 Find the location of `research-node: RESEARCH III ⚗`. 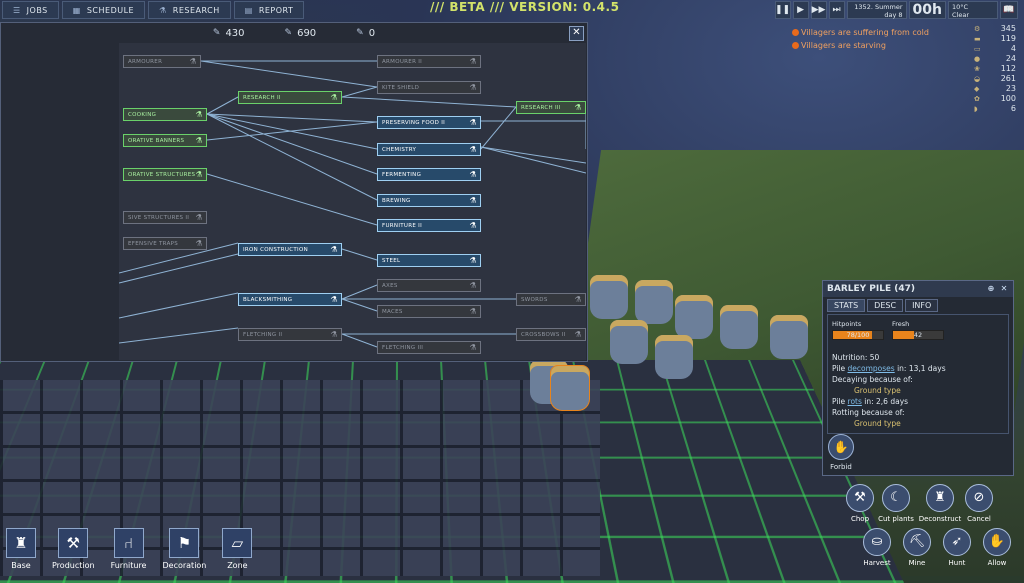

research-node: RESEARCH III ⚗ is located at coordinates (551, 107).